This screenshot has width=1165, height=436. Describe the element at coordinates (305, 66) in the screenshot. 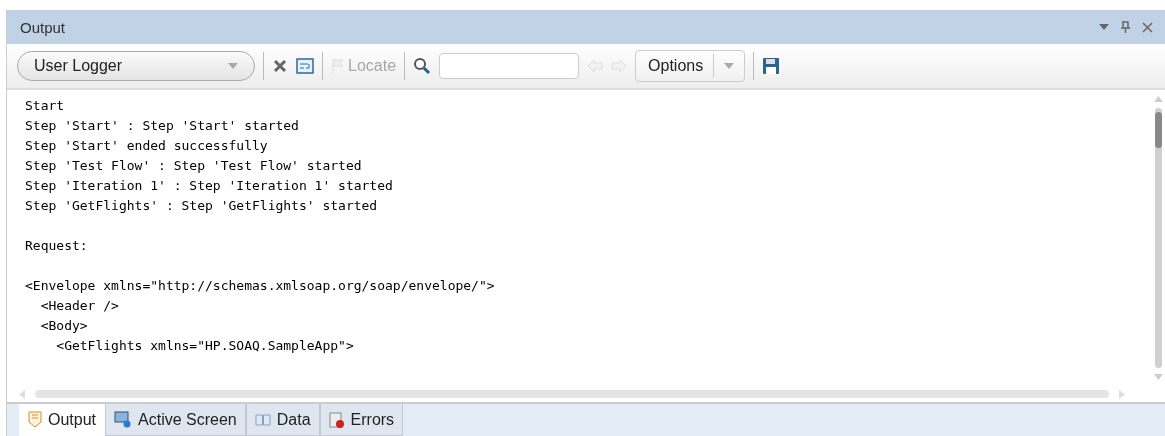

I see `wrap-icon` at that location.